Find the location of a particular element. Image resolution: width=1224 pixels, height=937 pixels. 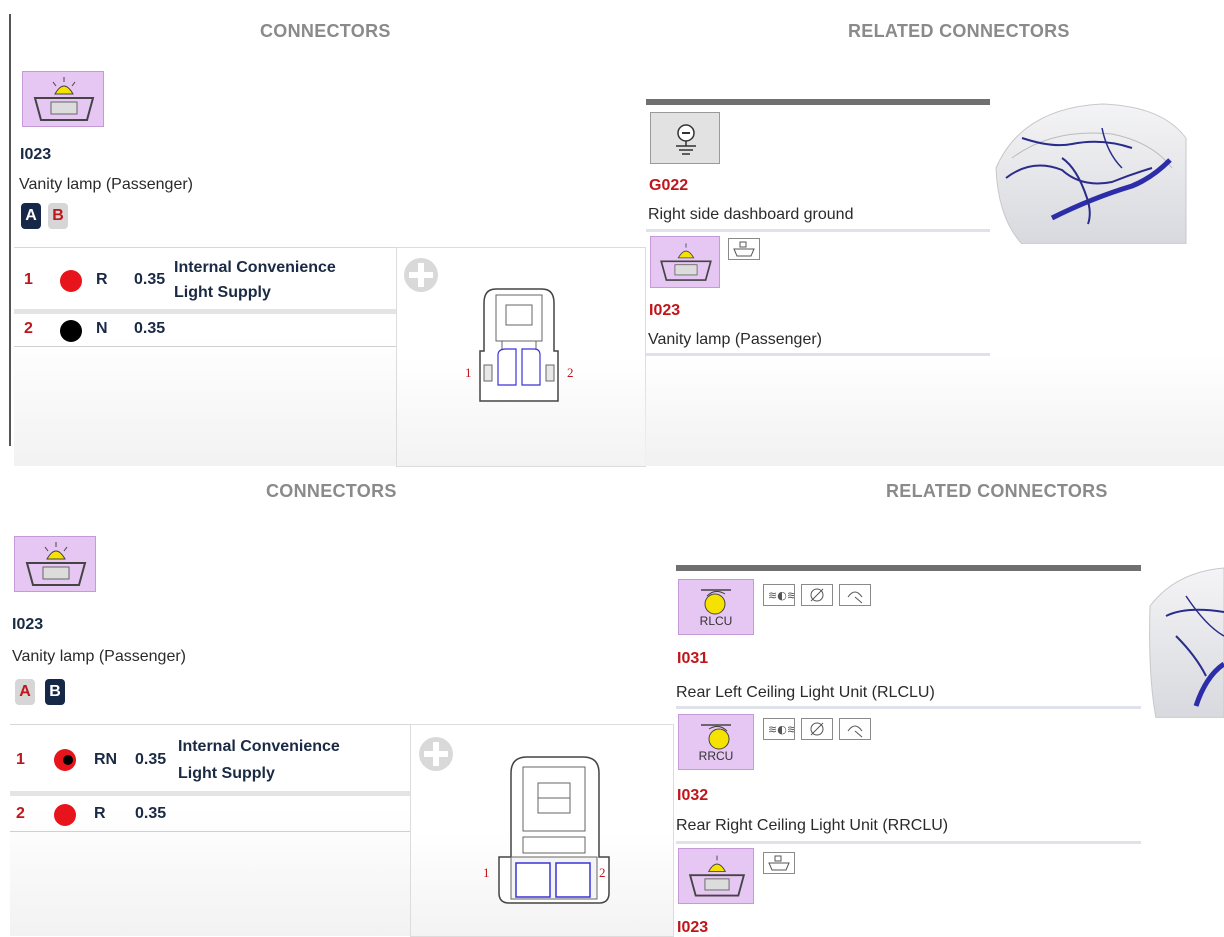

icon-abbreviation: RLCU is located at coordinates (716, 621).